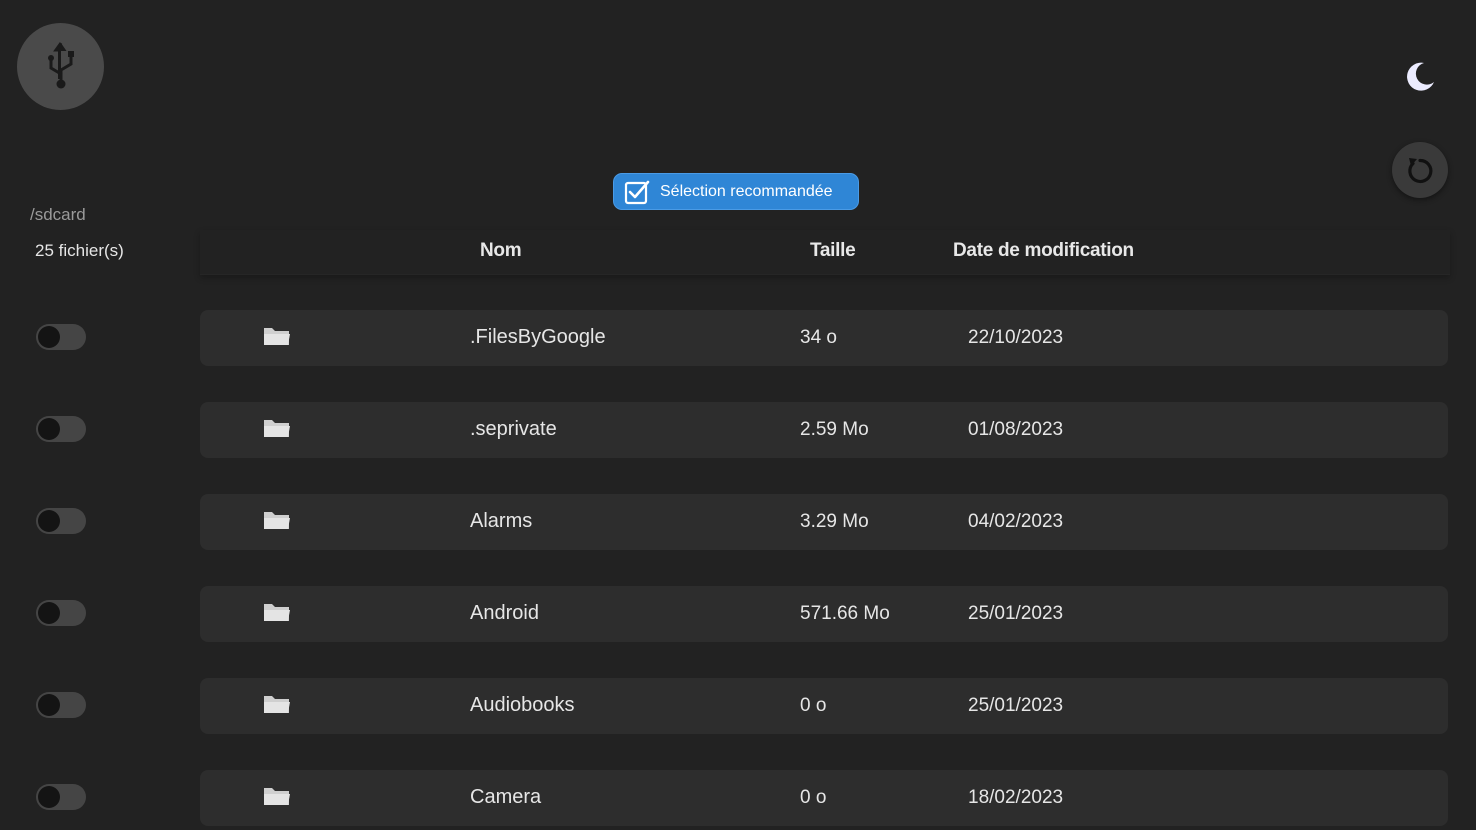 The width and height of the screenshot is (1476, 830). I want to click on file-row-card: Audiobooks 0 o 25/01/2023, so click(824, 706).